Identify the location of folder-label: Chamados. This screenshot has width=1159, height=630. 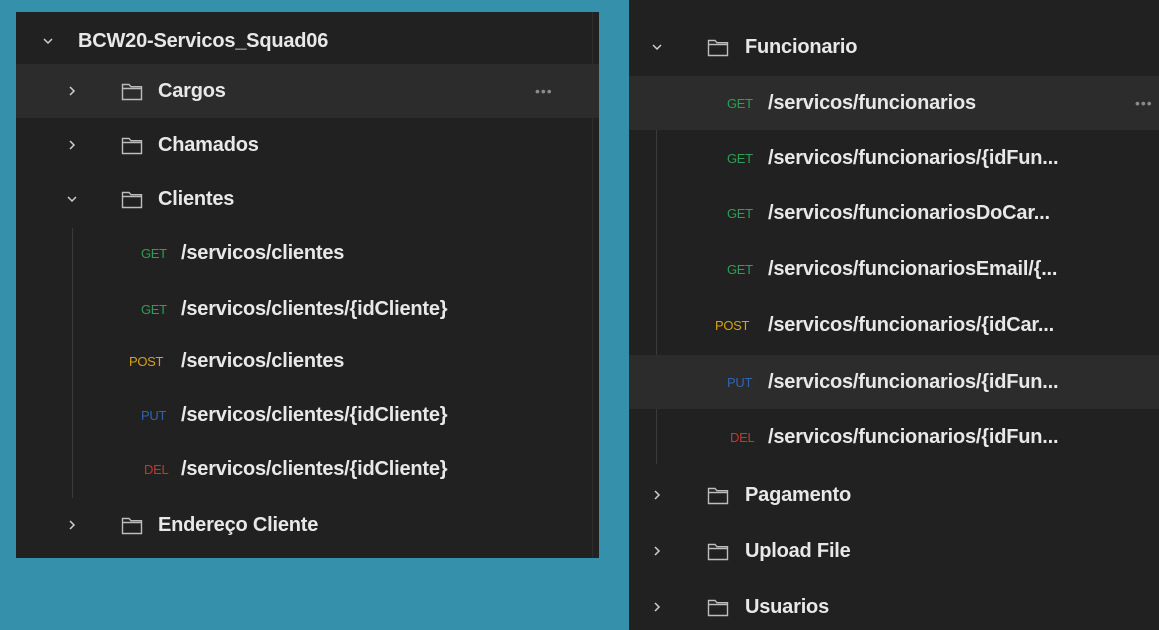
(208, 144).